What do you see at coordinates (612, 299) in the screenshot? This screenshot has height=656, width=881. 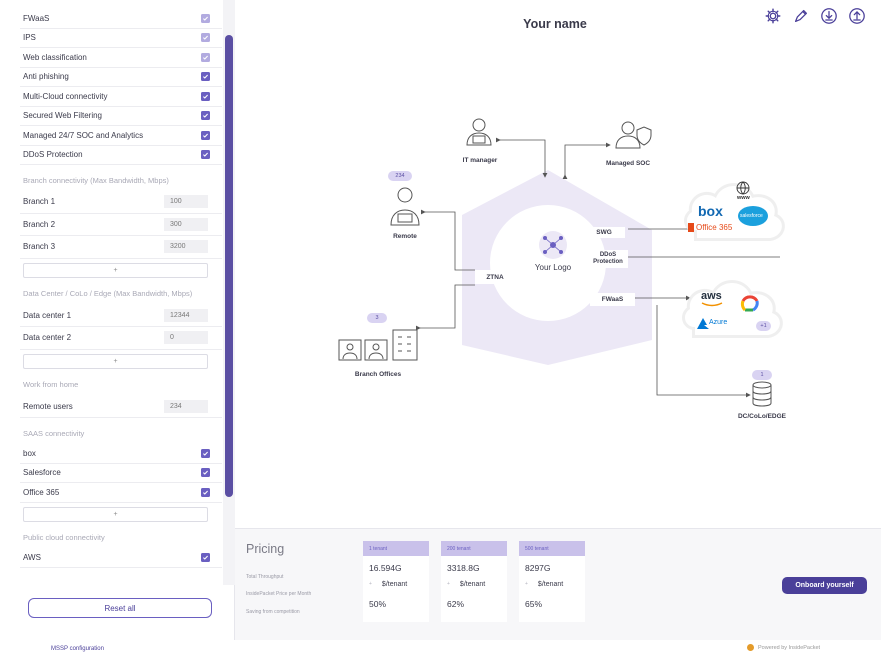 I see `fwaas-tag: FWaaS` at bounding box center [612, 299].